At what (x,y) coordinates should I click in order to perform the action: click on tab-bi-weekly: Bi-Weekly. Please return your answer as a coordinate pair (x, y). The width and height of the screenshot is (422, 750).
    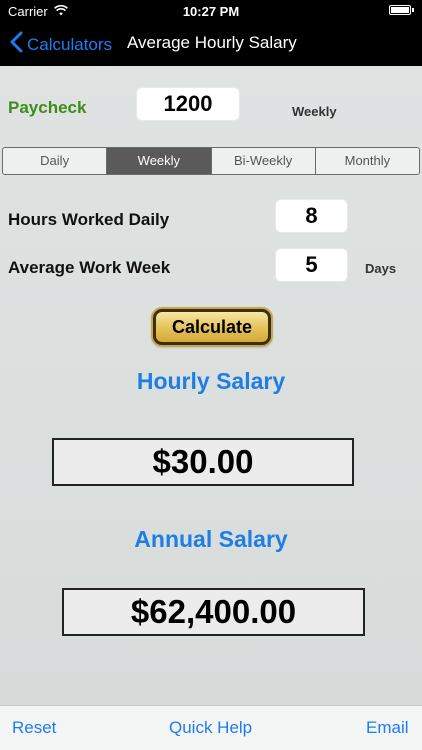
    Looking at the image, I should click on (264, 161).